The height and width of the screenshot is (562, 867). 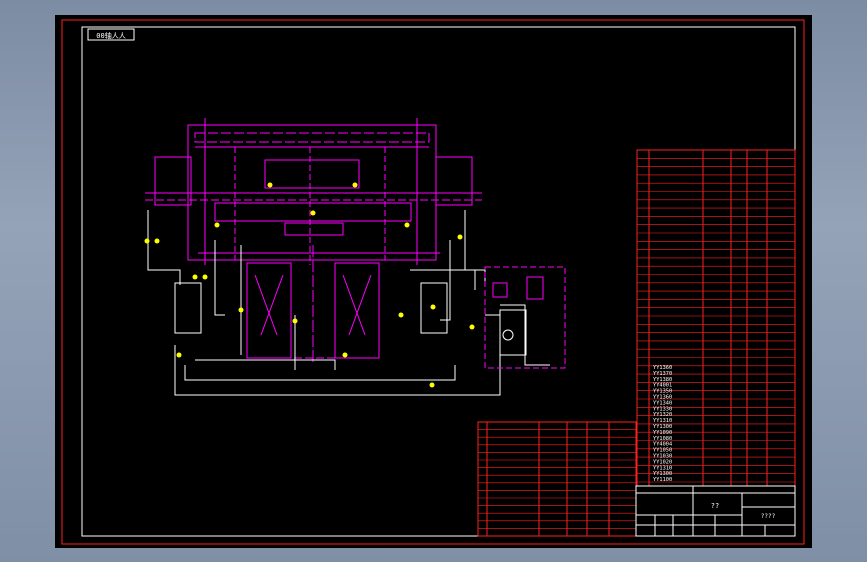 I want to click on title-block, so click(x=715, y=511).